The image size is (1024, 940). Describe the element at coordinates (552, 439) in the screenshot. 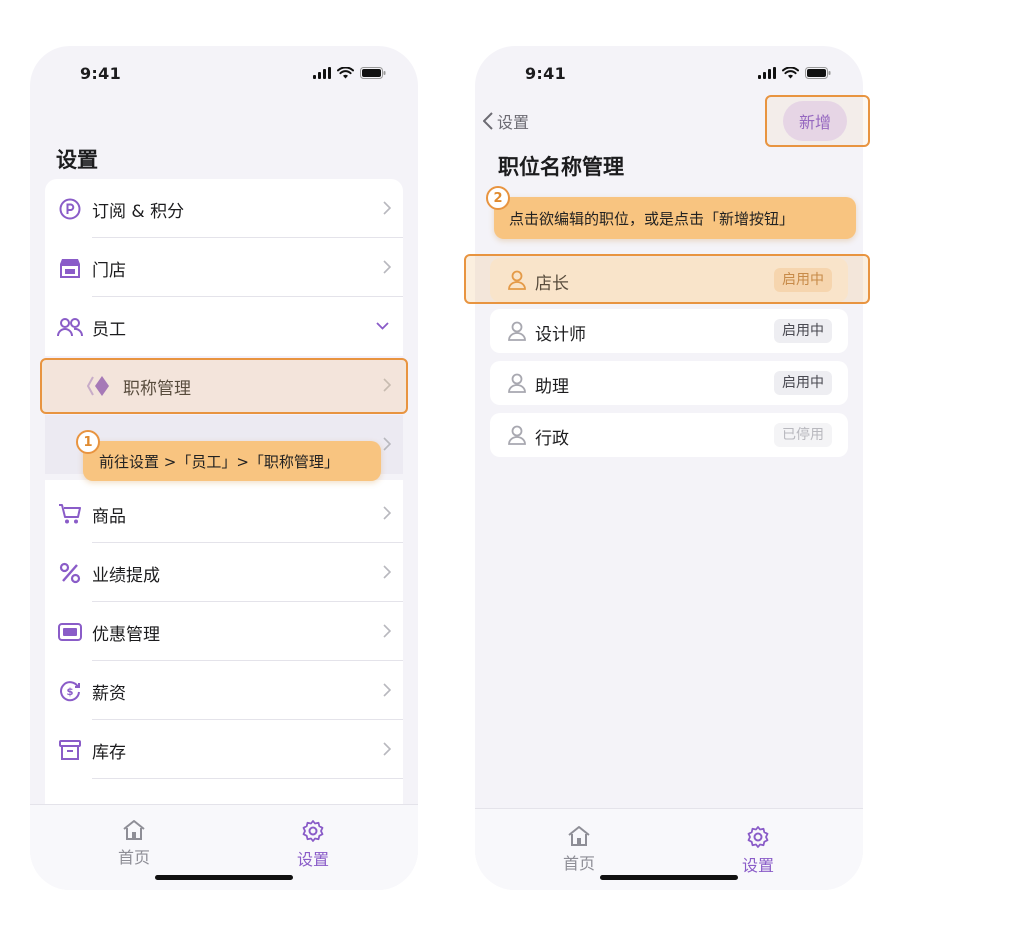

I see `position-name: 行政` at that location.